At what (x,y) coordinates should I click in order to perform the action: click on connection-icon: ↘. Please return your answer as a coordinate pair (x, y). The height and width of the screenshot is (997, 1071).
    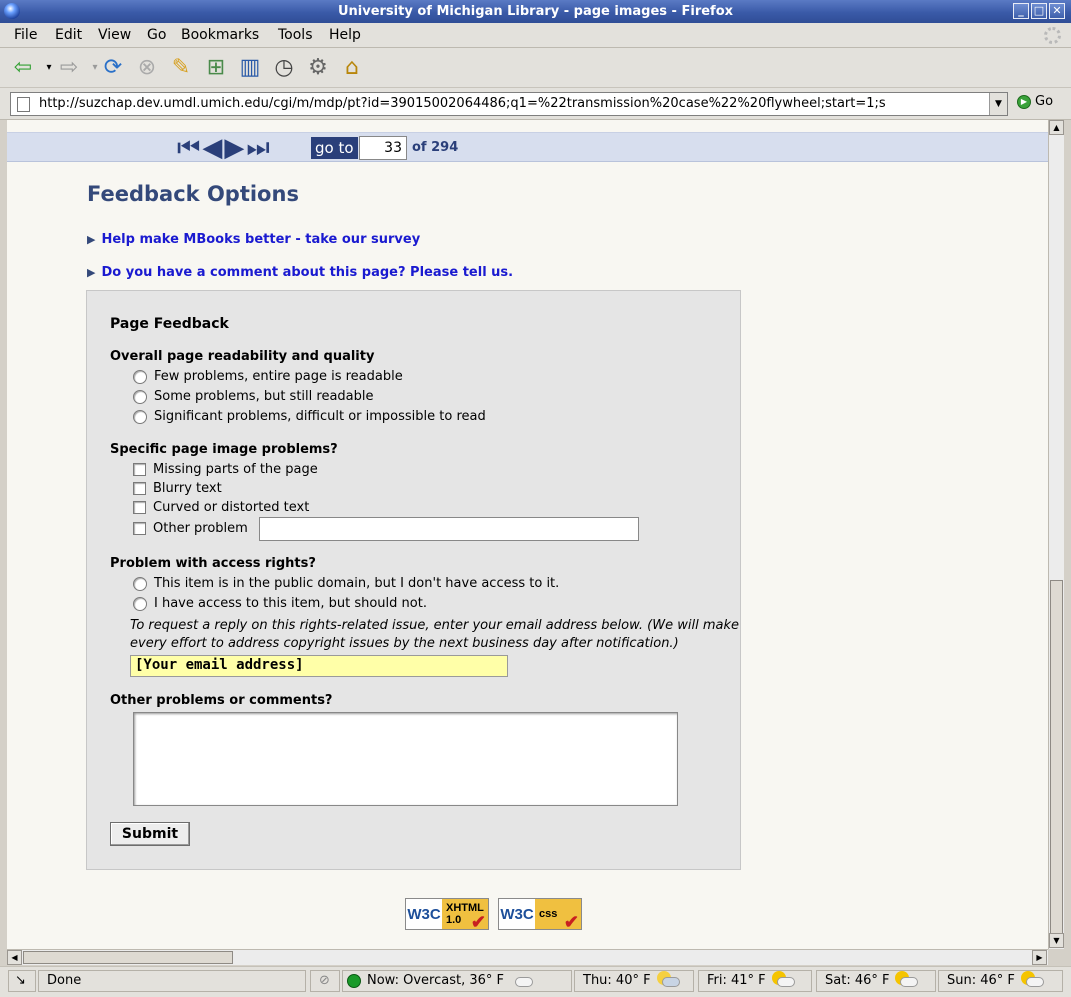
    Looking at the image, I should click on (22, 981).